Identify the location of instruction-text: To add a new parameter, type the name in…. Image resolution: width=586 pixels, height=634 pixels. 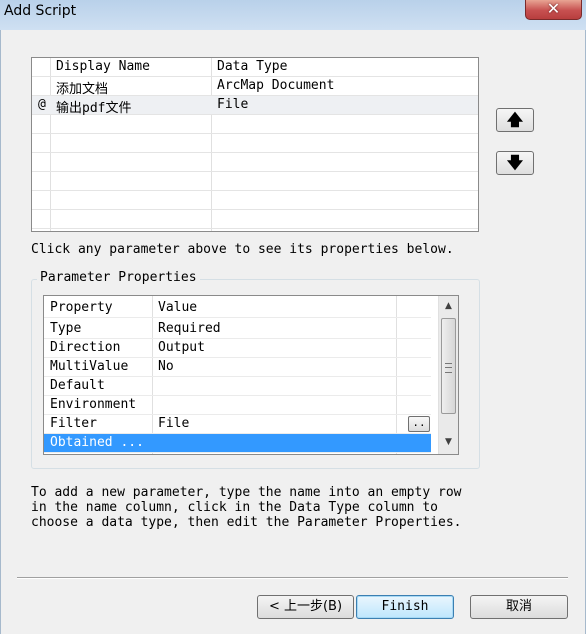
(246, 507).